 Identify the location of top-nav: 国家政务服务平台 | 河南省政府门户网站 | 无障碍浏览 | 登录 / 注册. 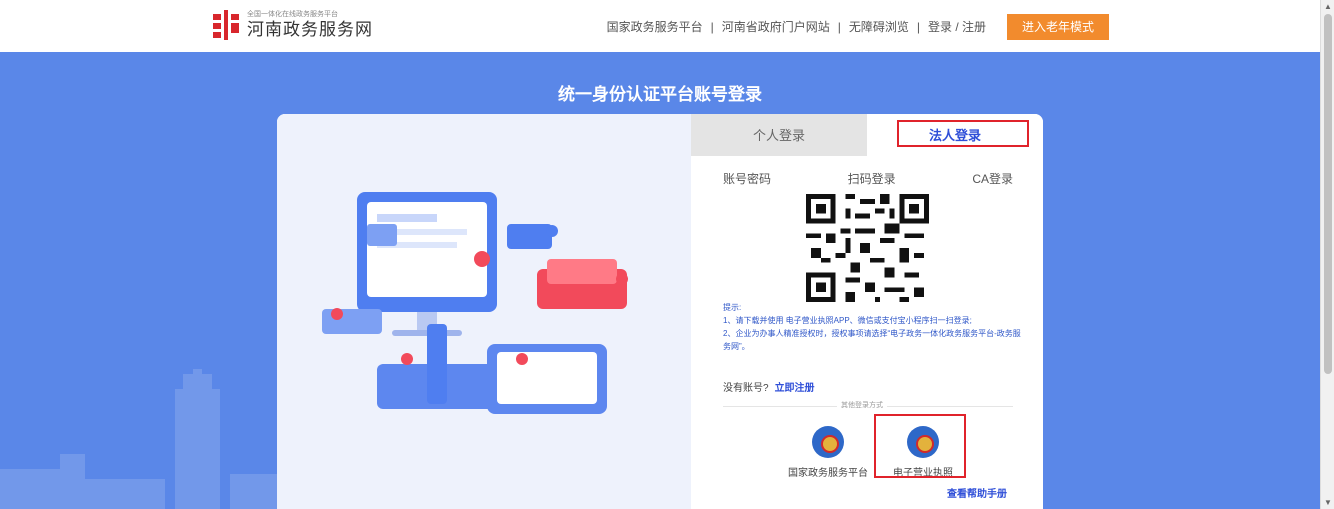
(796, 26).